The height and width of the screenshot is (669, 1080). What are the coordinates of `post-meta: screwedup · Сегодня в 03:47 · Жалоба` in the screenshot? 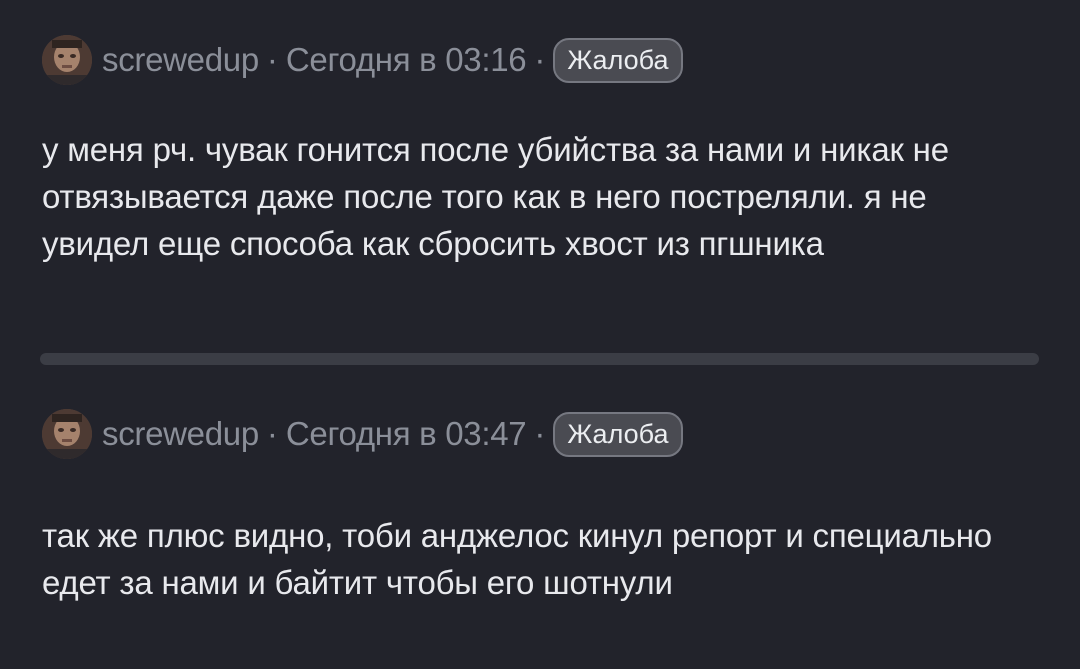 It's located at (542, 434).